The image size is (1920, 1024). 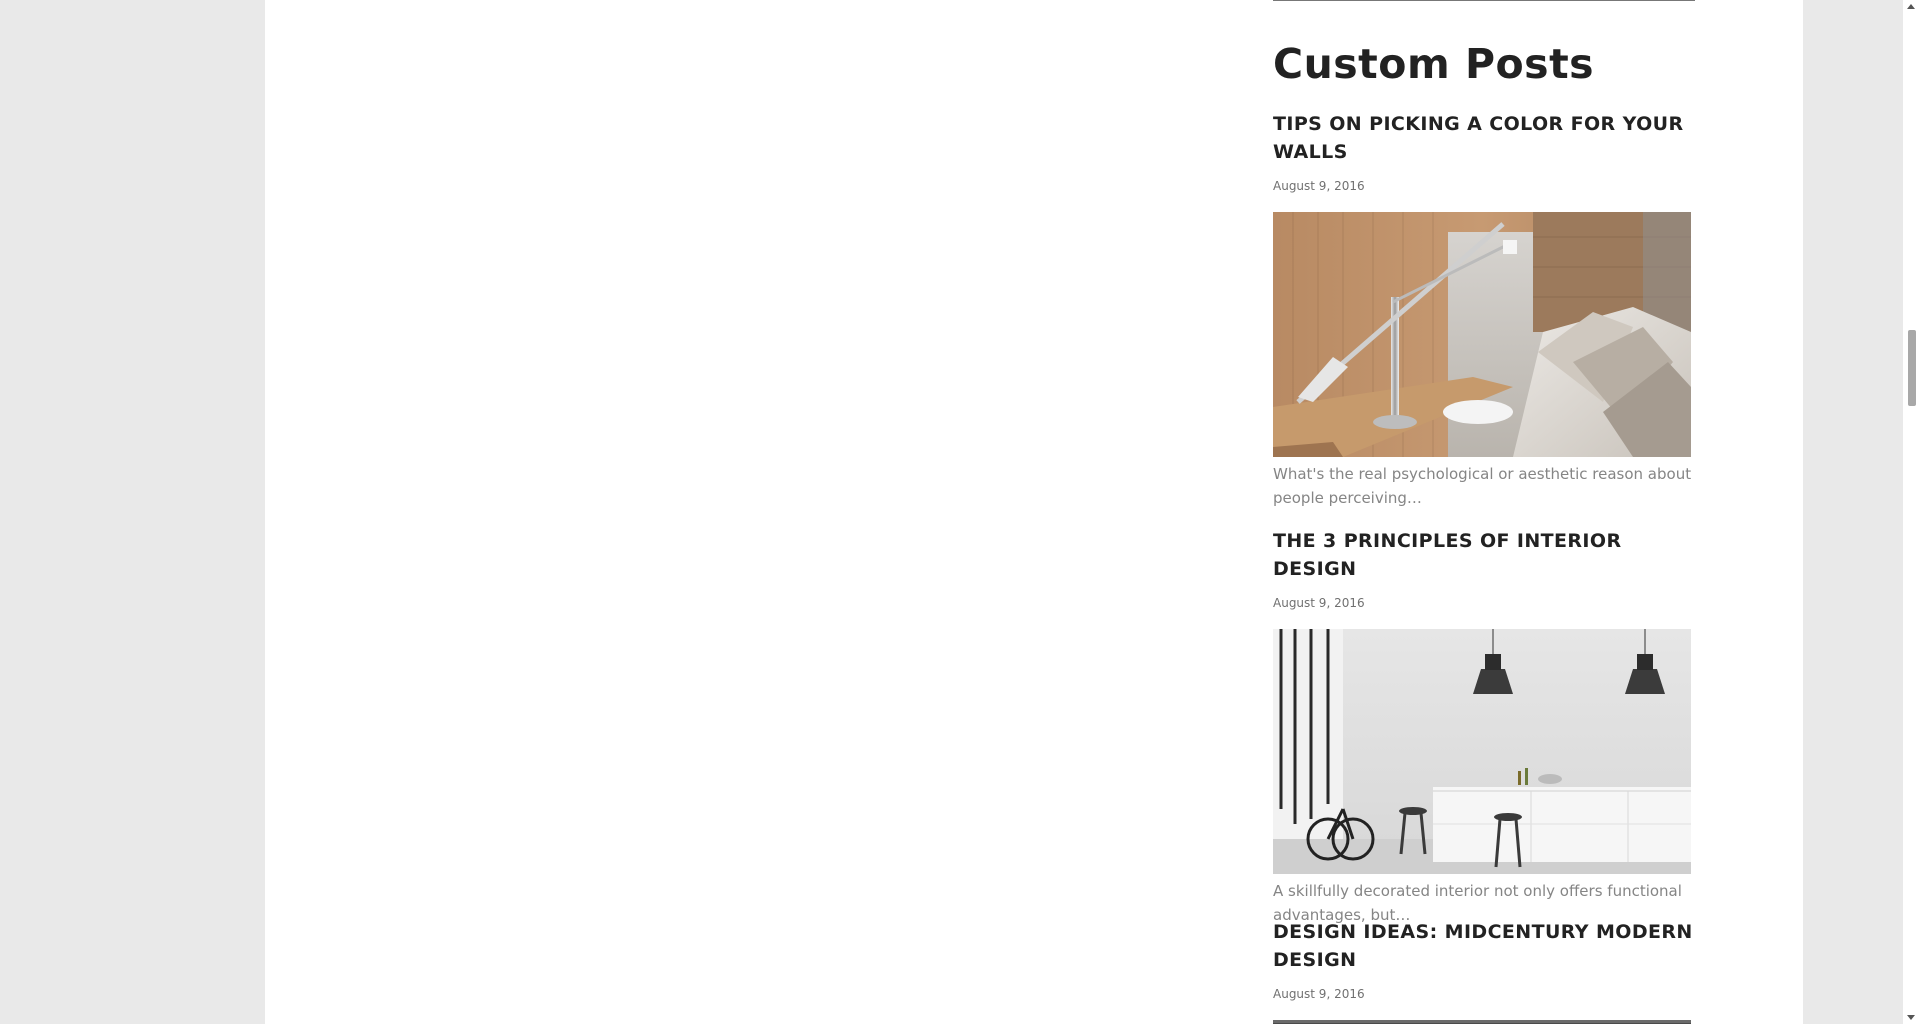 I want to click on scroll-up-arrow-icon, so click(x=1911, y=6).